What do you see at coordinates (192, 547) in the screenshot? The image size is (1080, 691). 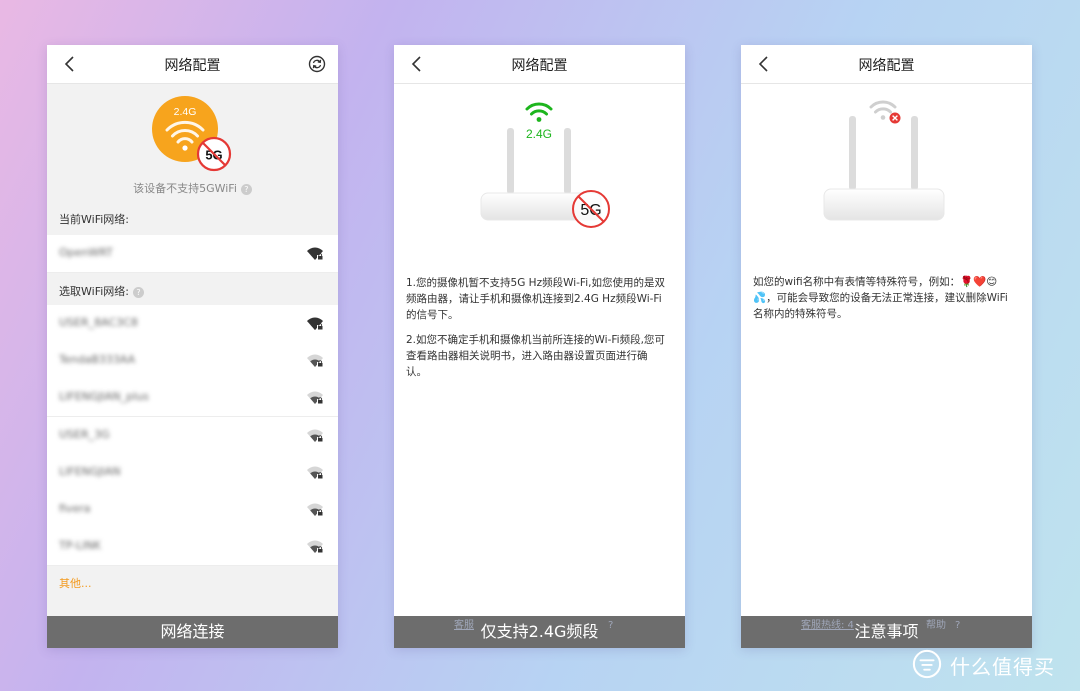 I see `network-list-item: TP-LINK` at bounding box center [192, 547].